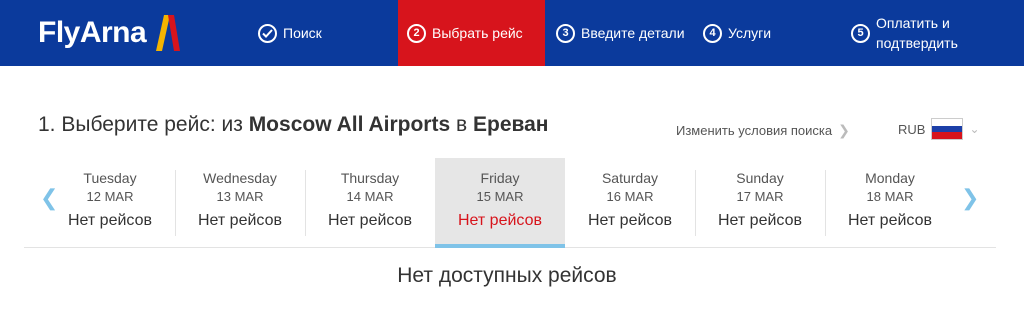 The image size is (1024, 316). I want to click on step-services: 4 Услуги, so click(737, 33).